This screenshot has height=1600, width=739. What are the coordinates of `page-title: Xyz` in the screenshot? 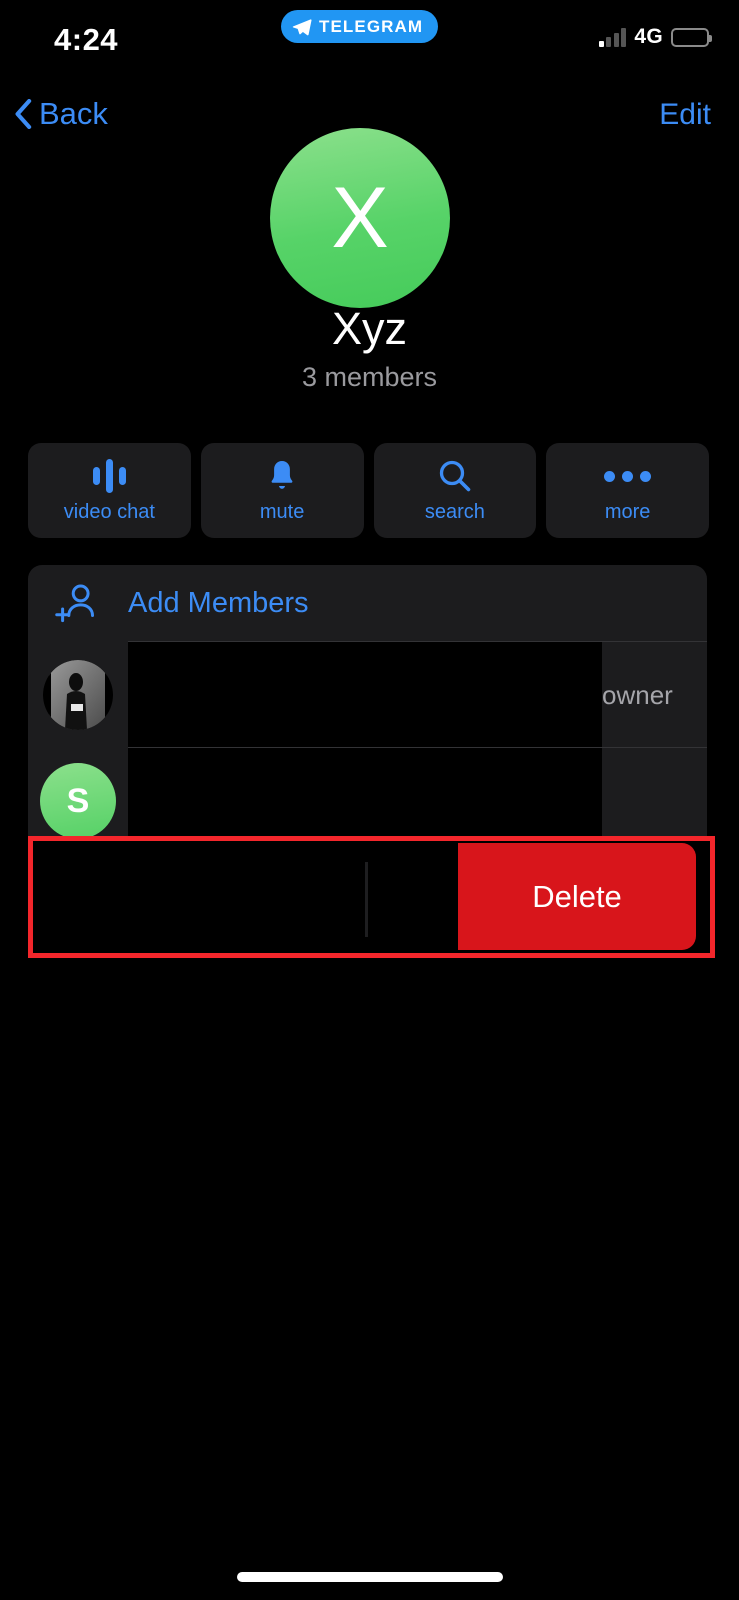 It's located at (369, 328).